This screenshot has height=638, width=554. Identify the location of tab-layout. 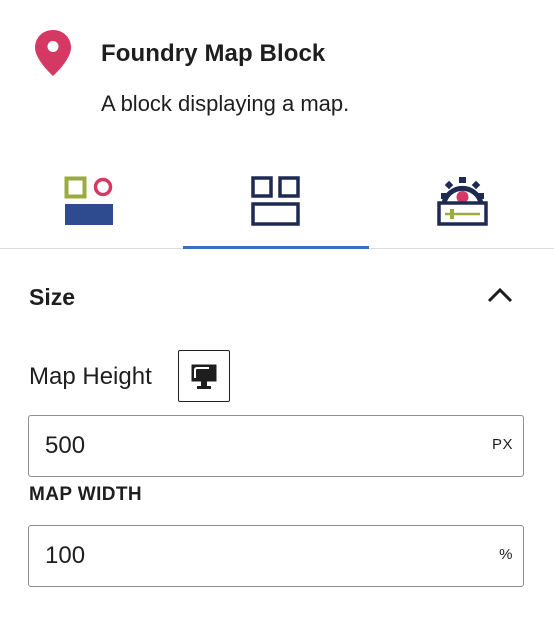
(276, 204).